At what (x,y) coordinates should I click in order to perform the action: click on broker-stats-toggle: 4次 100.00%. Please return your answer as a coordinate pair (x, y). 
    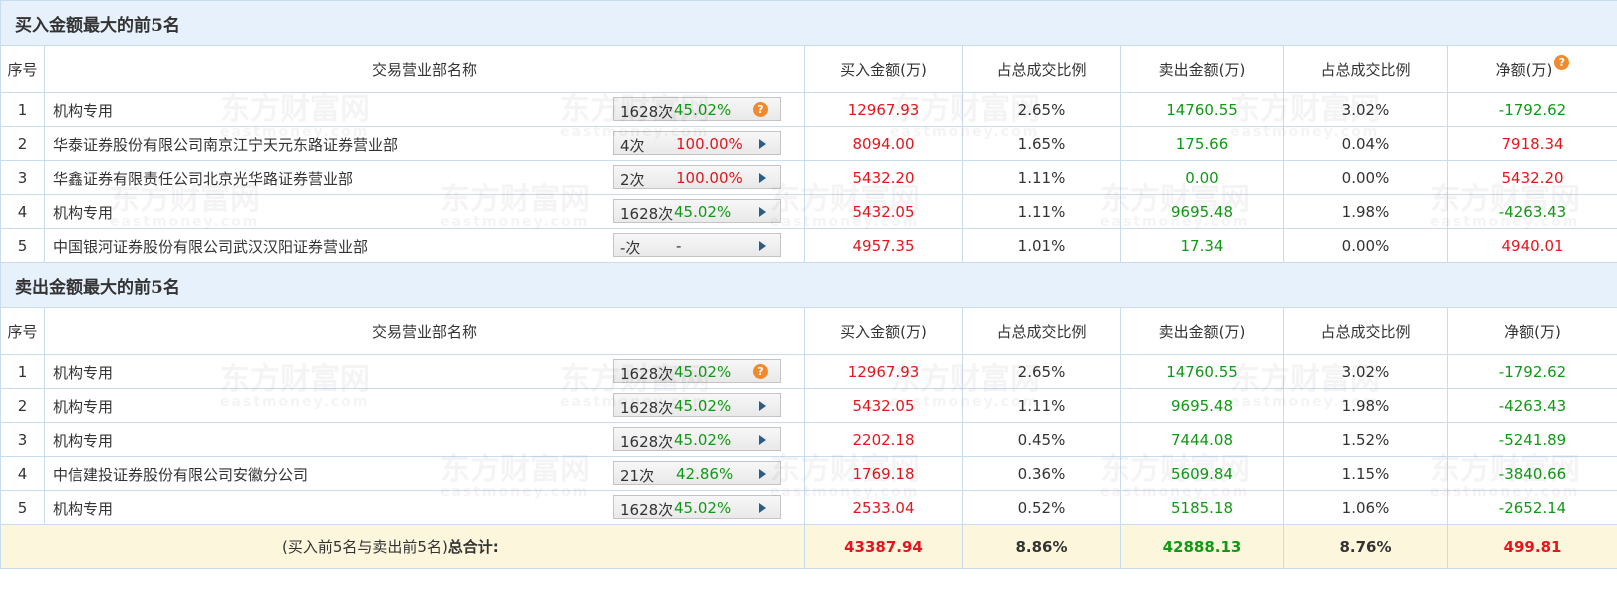
    Looking at the image, I should click on (697, 143).